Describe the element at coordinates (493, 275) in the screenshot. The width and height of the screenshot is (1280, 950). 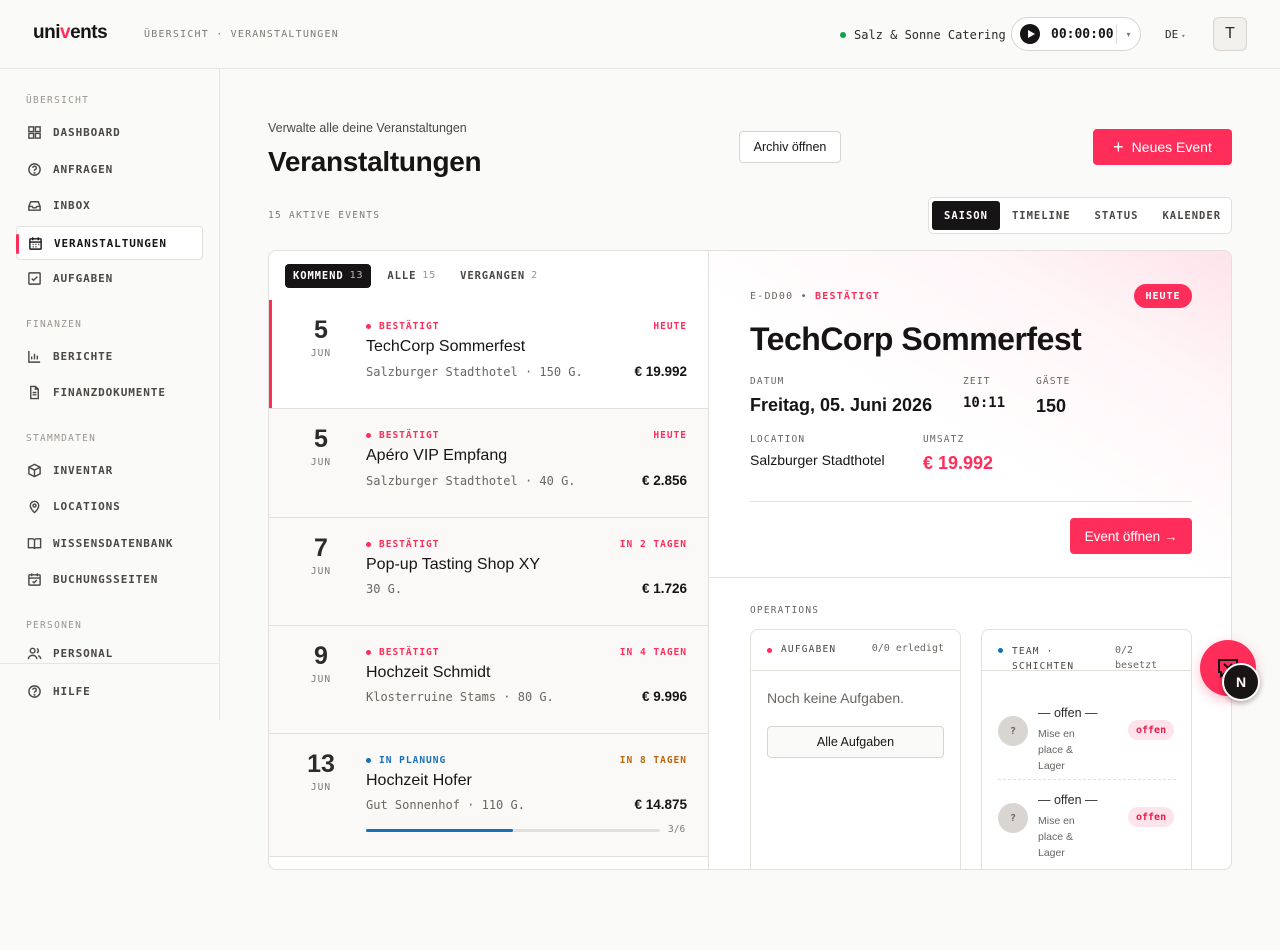
I see `tab-label: VERGANGEN` at that location.